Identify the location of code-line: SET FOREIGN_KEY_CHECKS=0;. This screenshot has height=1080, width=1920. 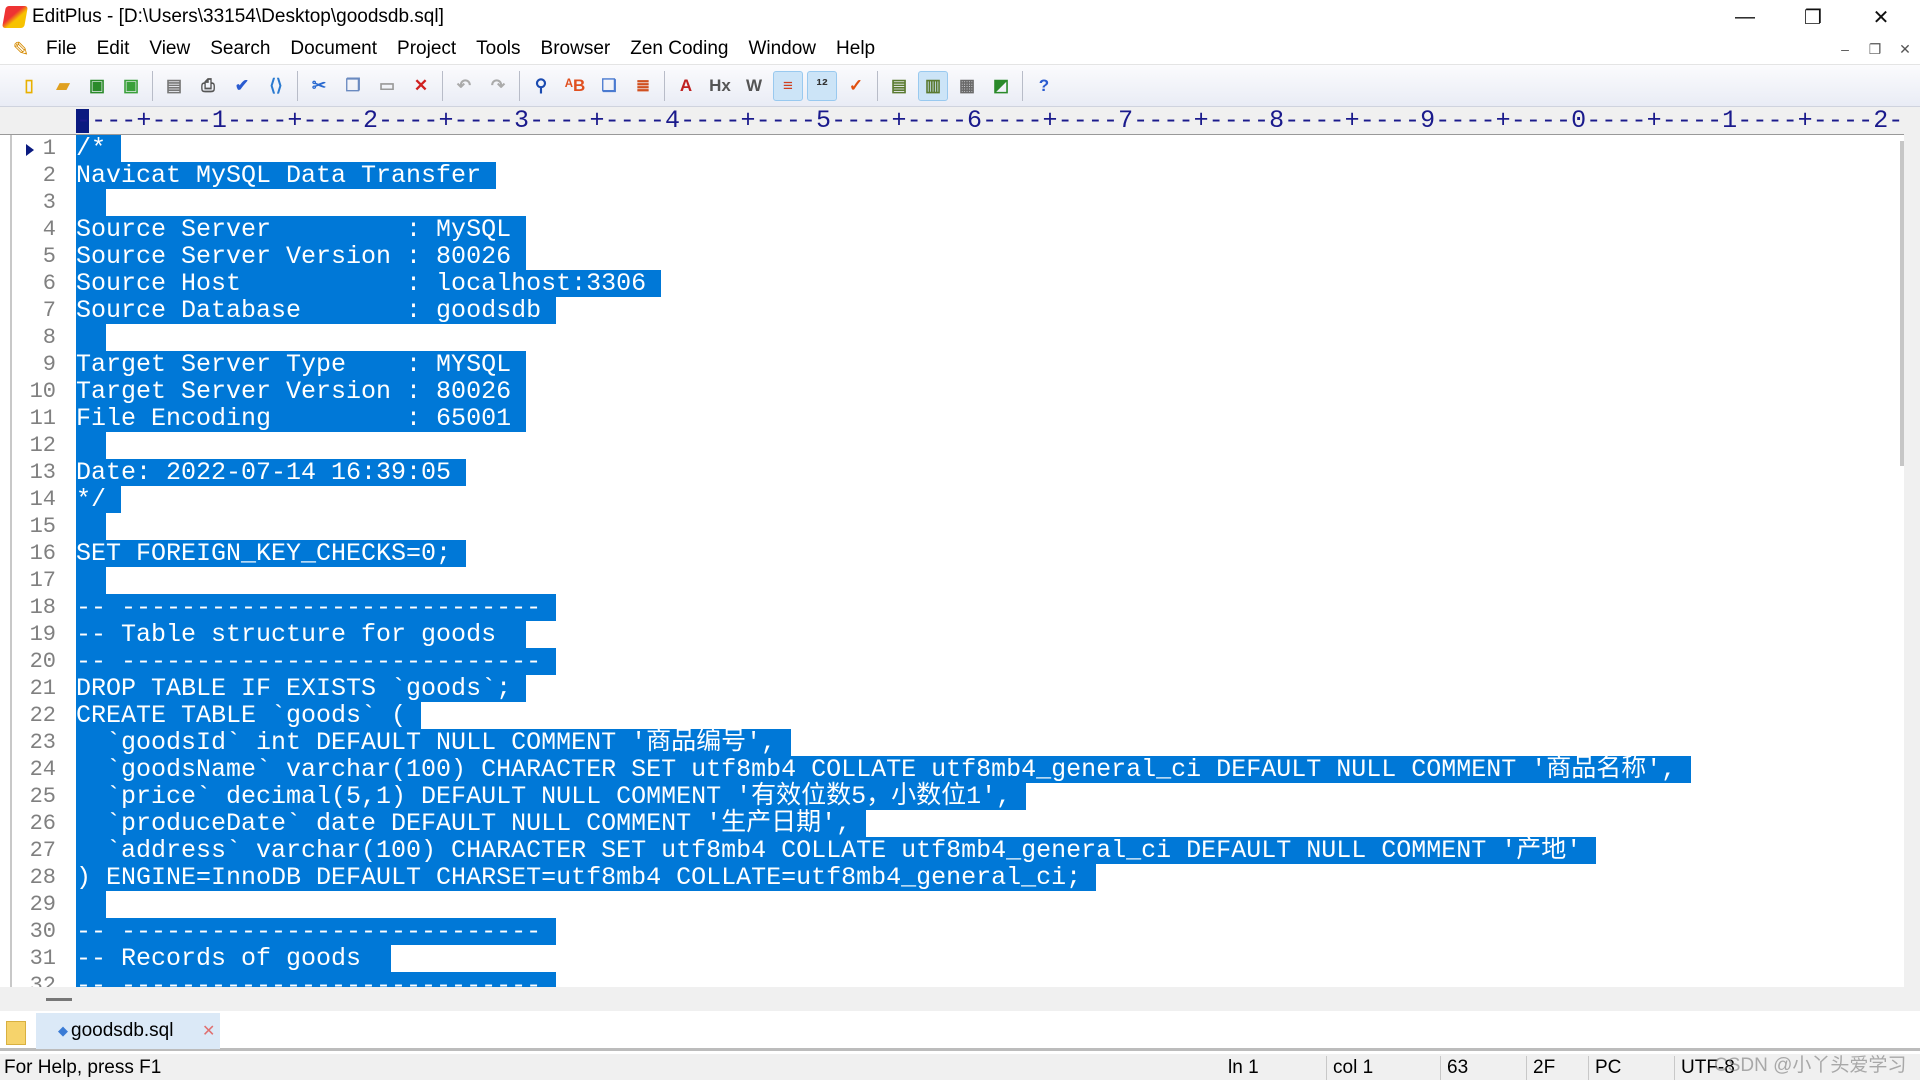
(271, 553).